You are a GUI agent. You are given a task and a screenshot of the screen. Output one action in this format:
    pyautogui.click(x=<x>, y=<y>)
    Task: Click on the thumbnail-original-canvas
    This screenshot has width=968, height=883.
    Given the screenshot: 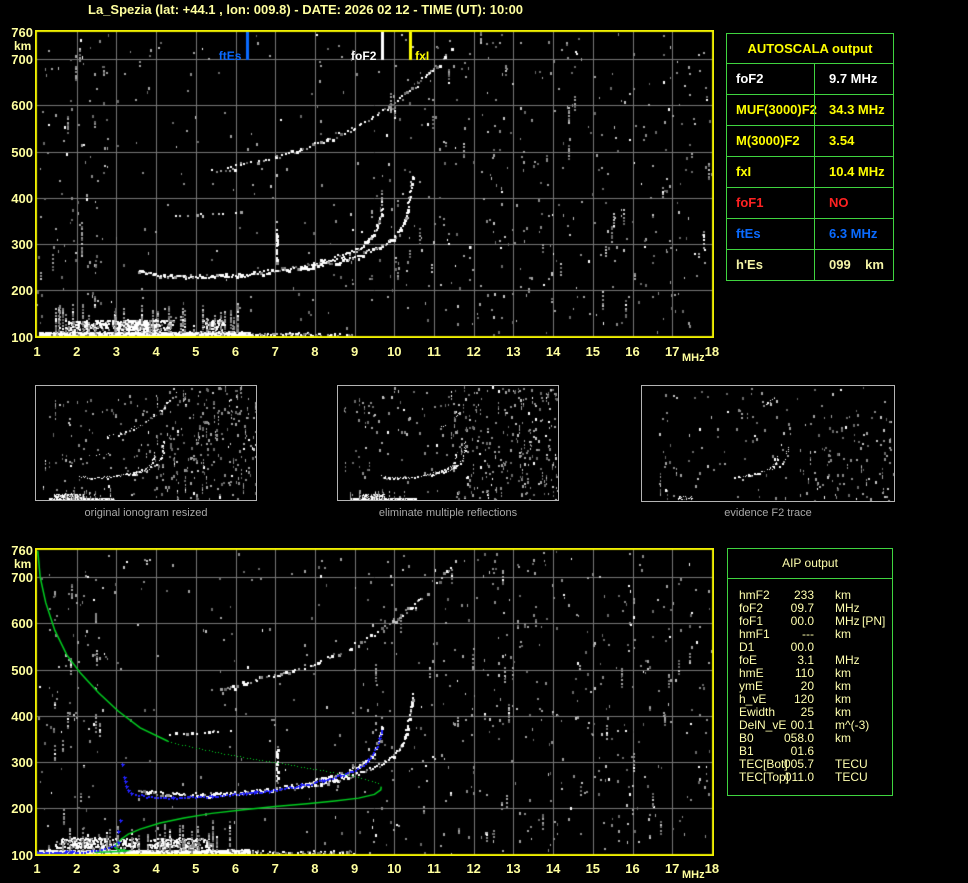 What is the action you would take?
    pyautogui.click(x=146, y=443)
    